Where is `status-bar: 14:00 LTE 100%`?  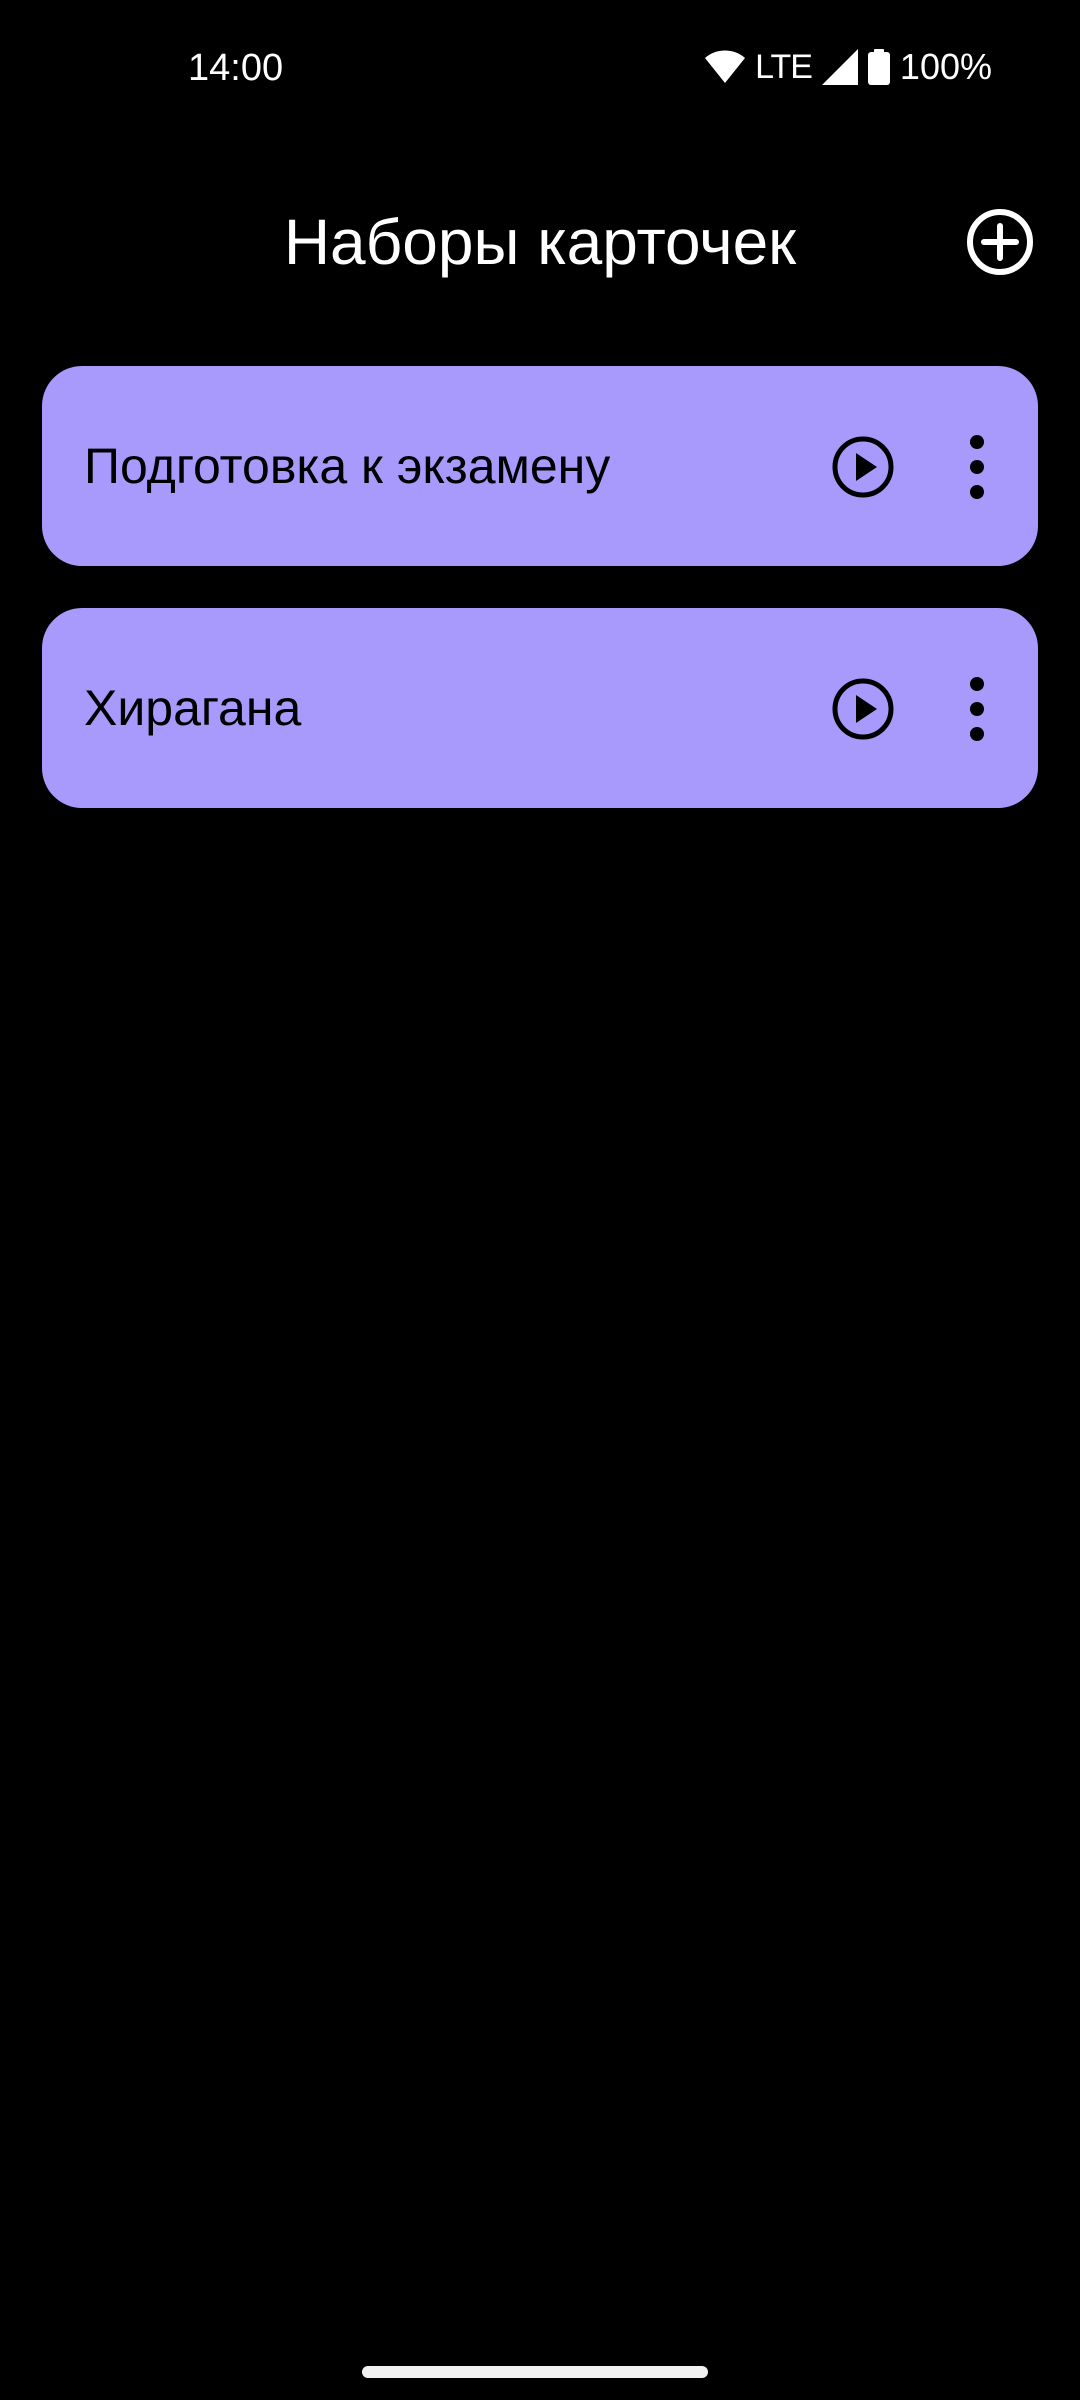
status-bar: 14:00 LTE 100% is located at coordinates (540, 68).